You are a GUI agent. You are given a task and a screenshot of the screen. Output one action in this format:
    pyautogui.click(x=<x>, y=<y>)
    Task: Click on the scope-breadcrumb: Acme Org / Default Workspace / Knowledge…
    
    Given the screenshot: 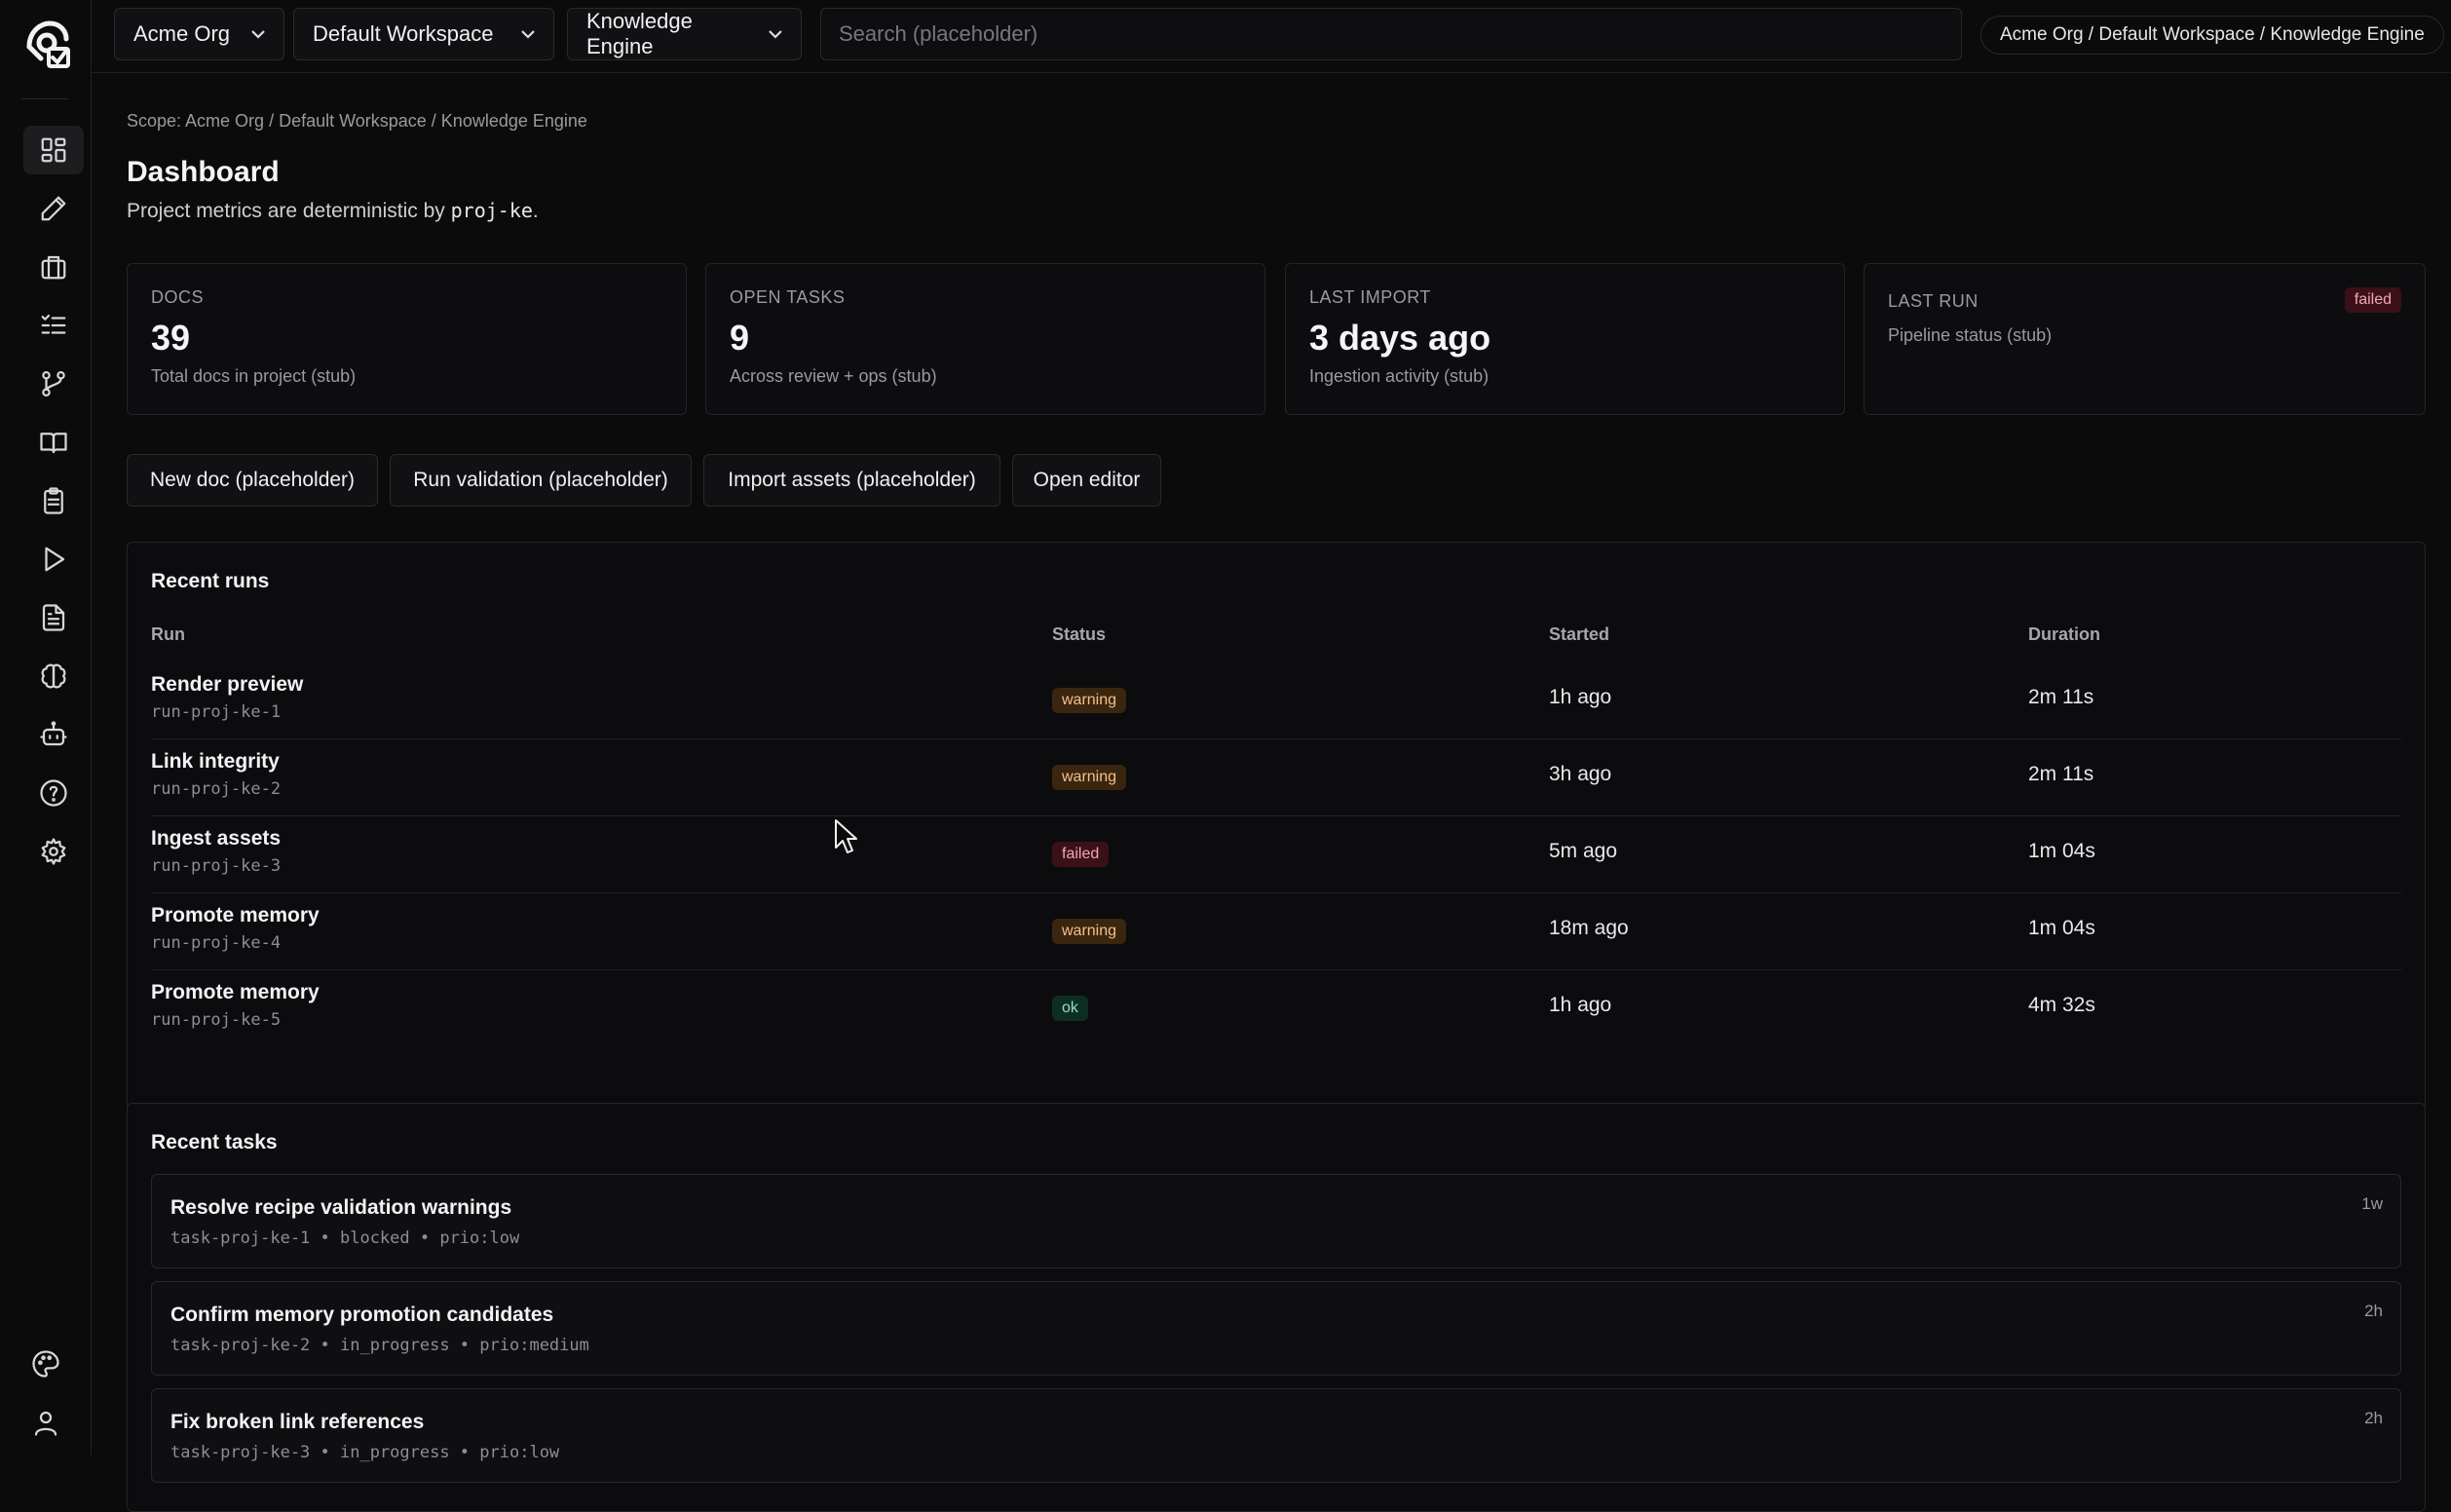 What is the action you would take?
    pyautogui.click(x=2212, y=35)
    